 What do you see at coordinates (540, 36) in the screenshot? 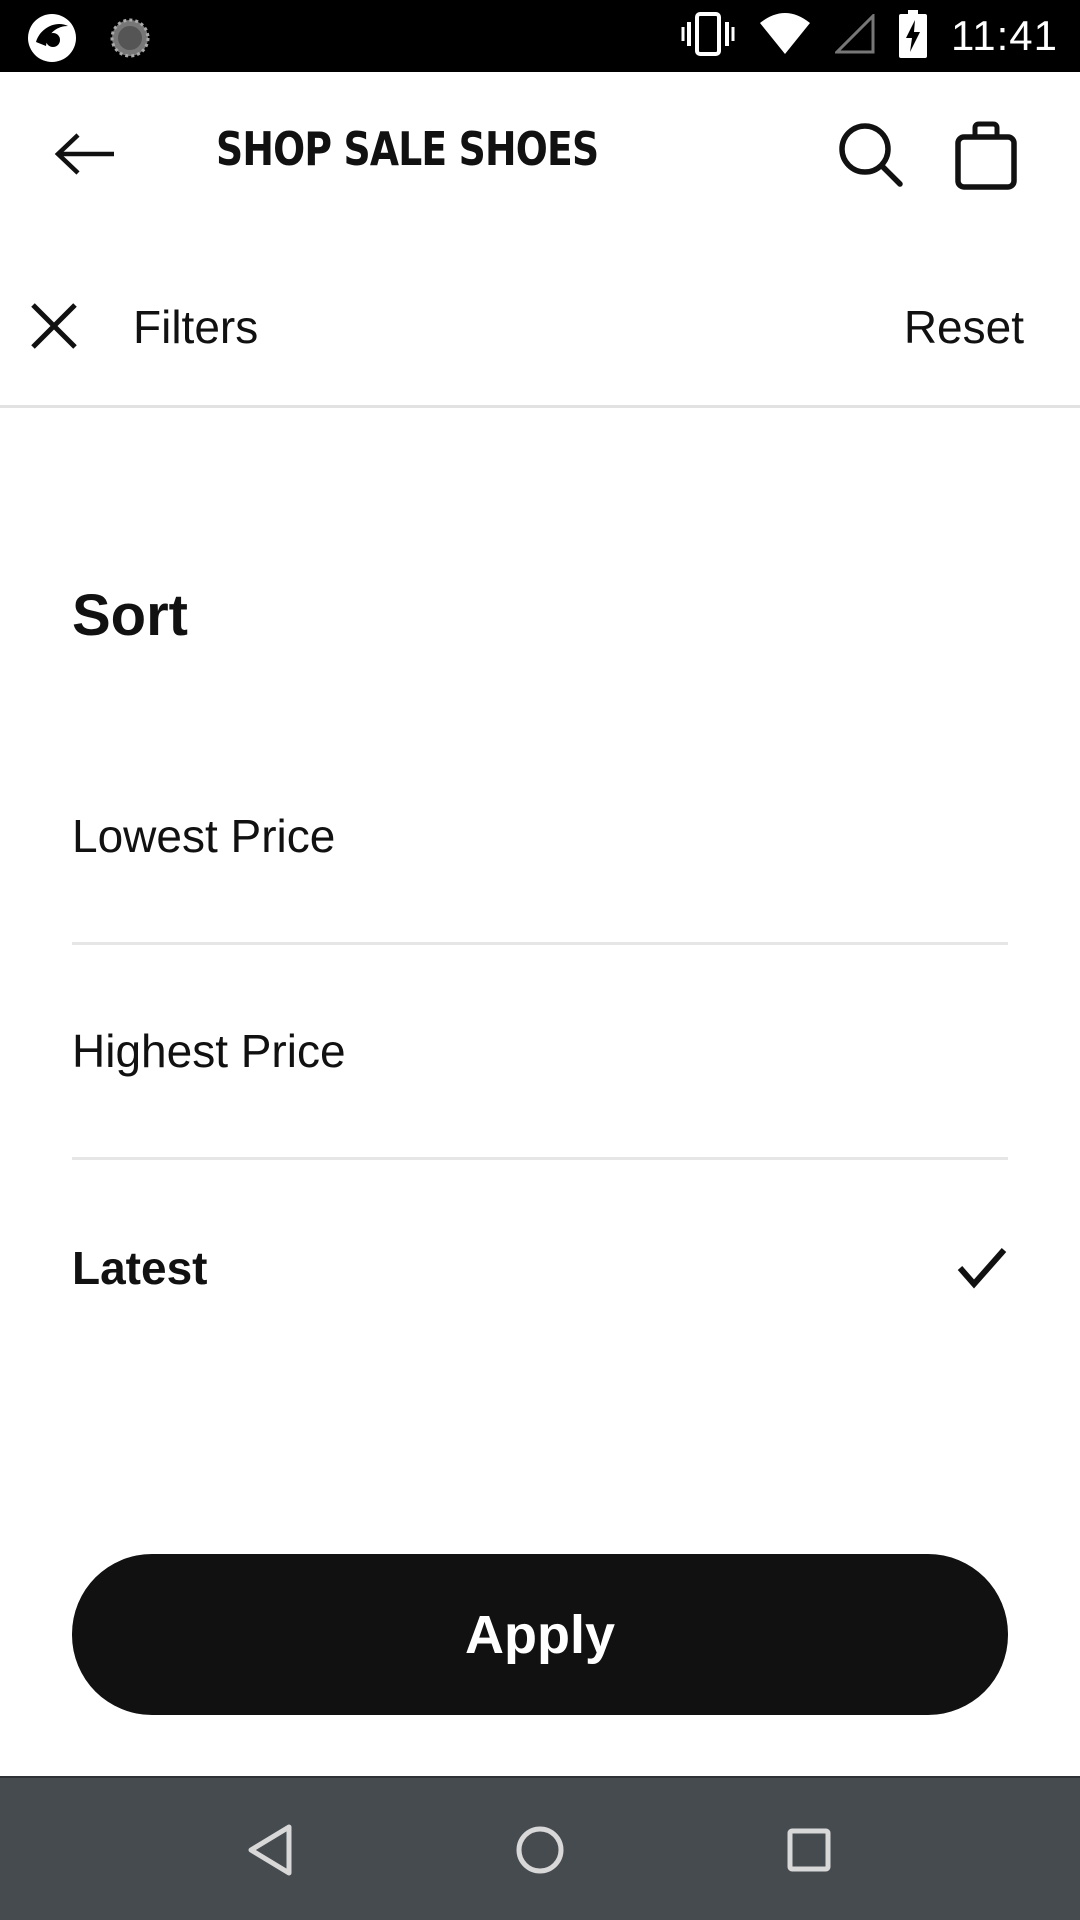
I see `status-bar: 11:41` at bounding box center [540, 36].